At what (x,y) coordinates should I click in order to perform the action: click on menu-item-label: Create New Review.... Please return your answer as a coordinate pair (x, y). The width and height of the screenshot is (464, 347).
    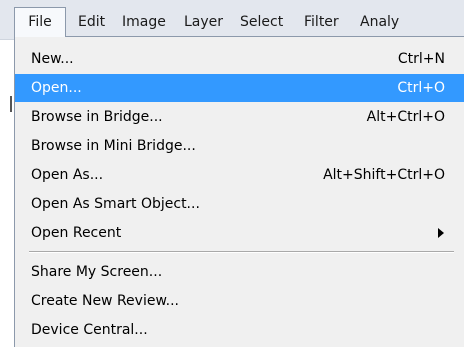
    Looking at the image, I should click on (105, 301).